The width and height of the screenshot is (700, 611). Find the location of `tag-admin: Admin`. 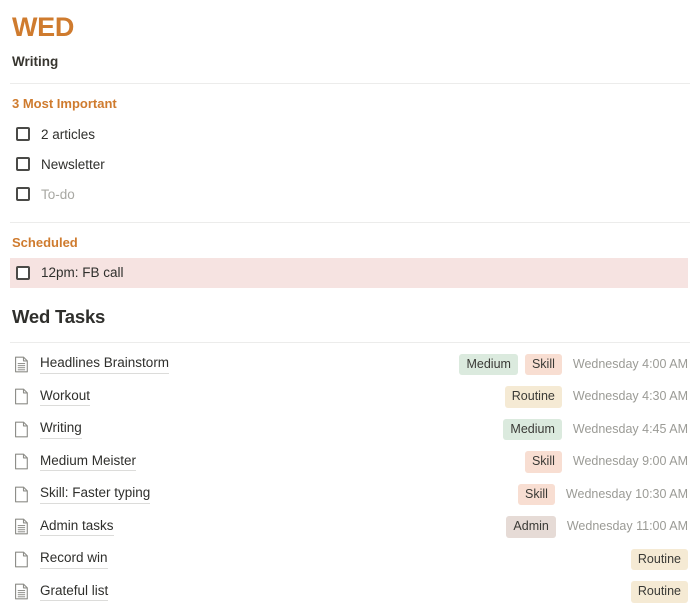

tag-admin: Admin is located at coordinates (531, 527).